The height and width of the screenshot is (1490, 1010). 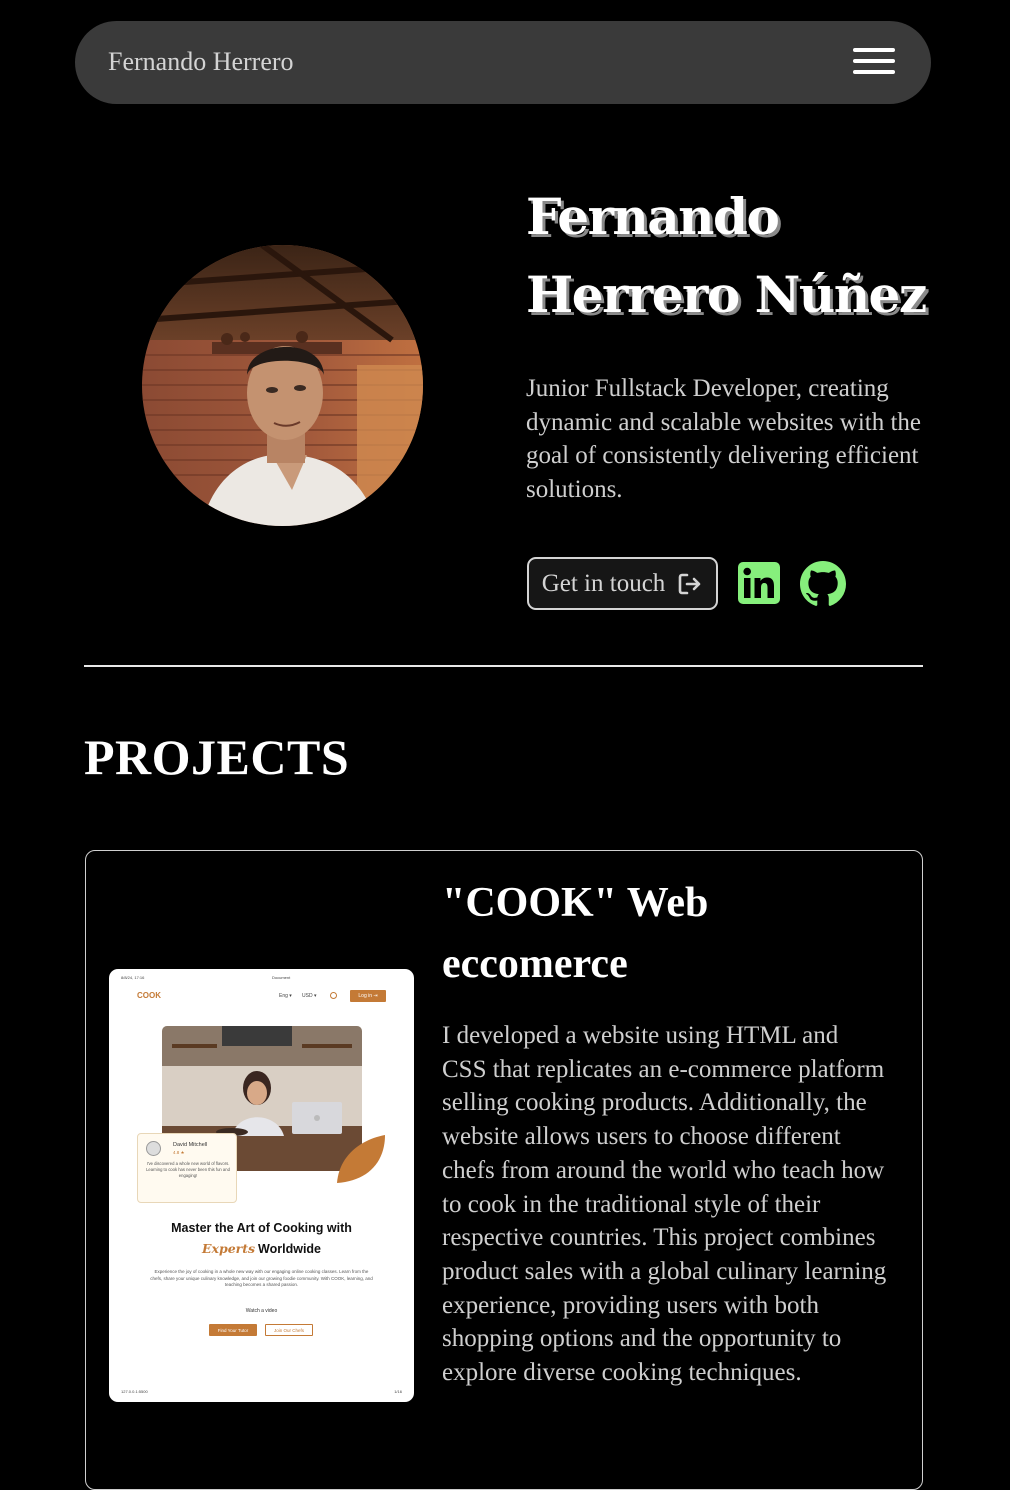 I want to click on reviewer-avatar, so click(x=153, y=1148).